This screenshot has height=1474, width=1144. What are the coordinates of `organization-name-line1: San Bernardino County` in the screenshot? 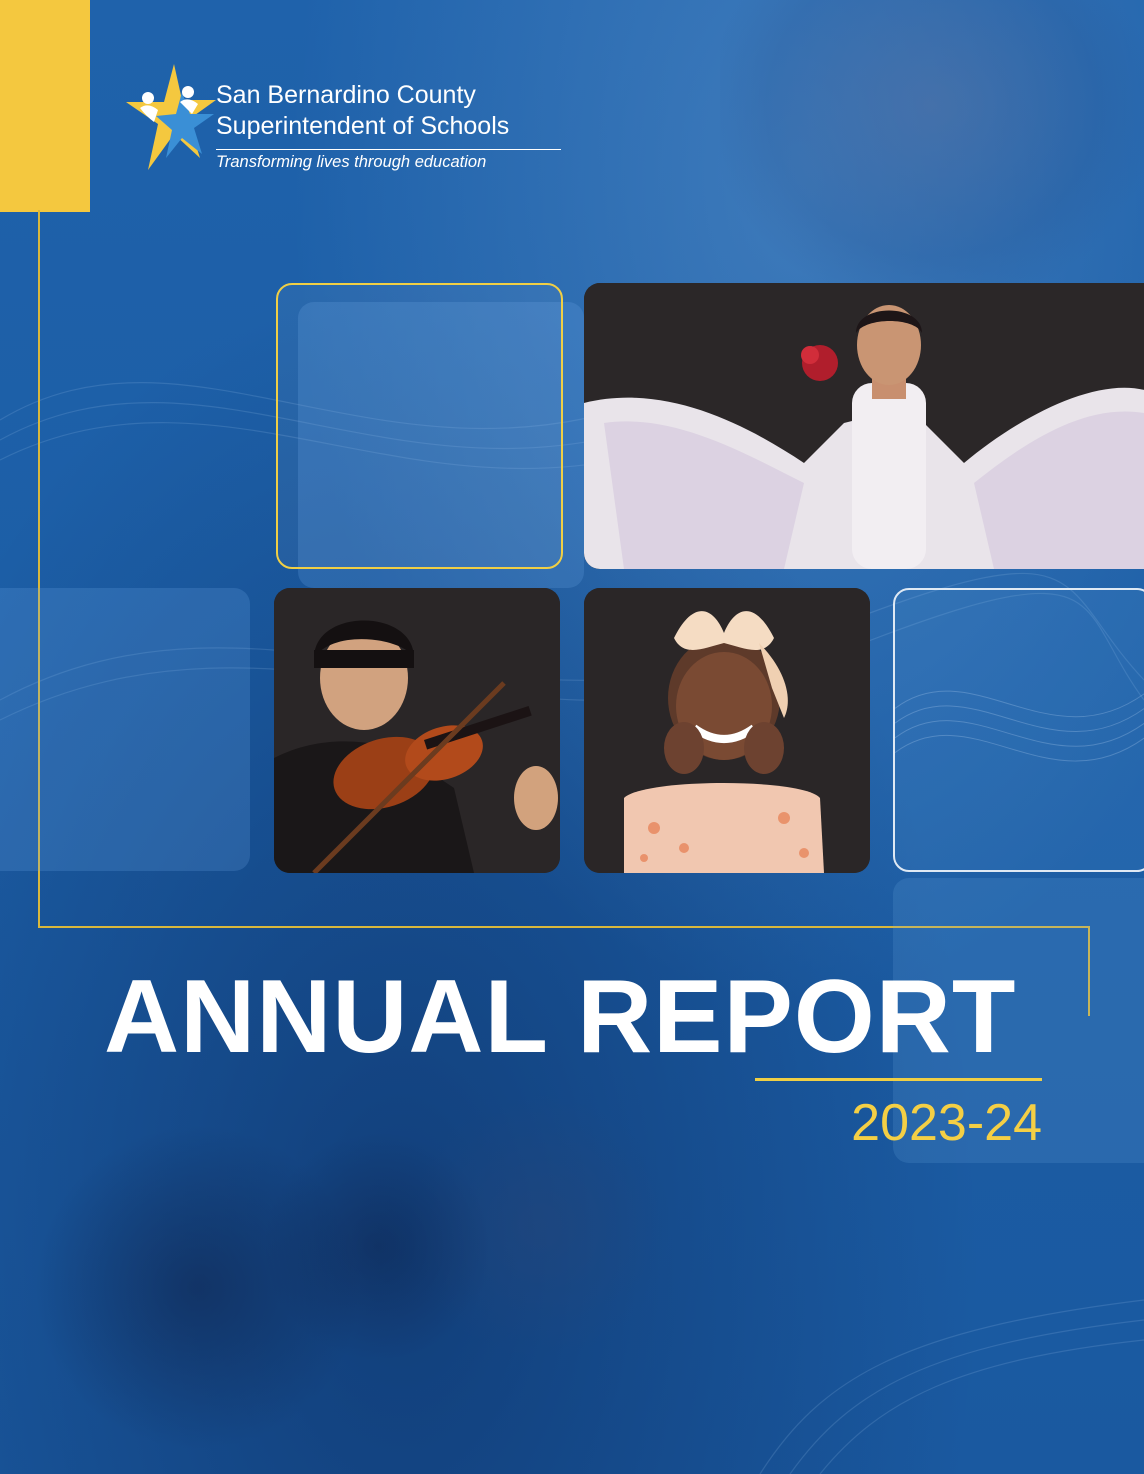 It's located at (346, 95).